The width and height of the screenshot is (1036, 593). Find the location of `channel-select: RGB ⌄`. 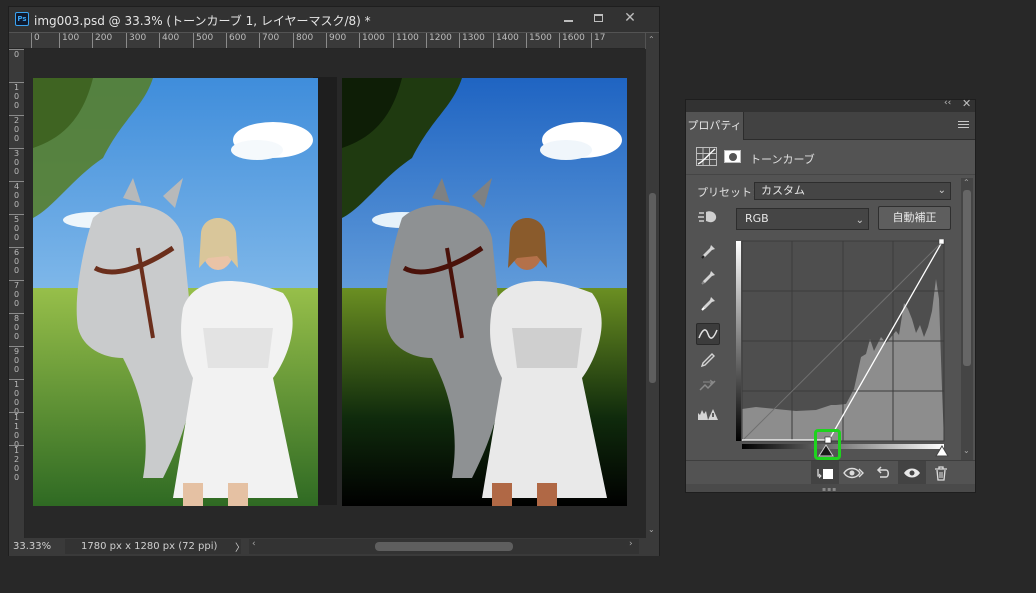

channel-select: RGB ⌄ is located at coordinates (802, 219).